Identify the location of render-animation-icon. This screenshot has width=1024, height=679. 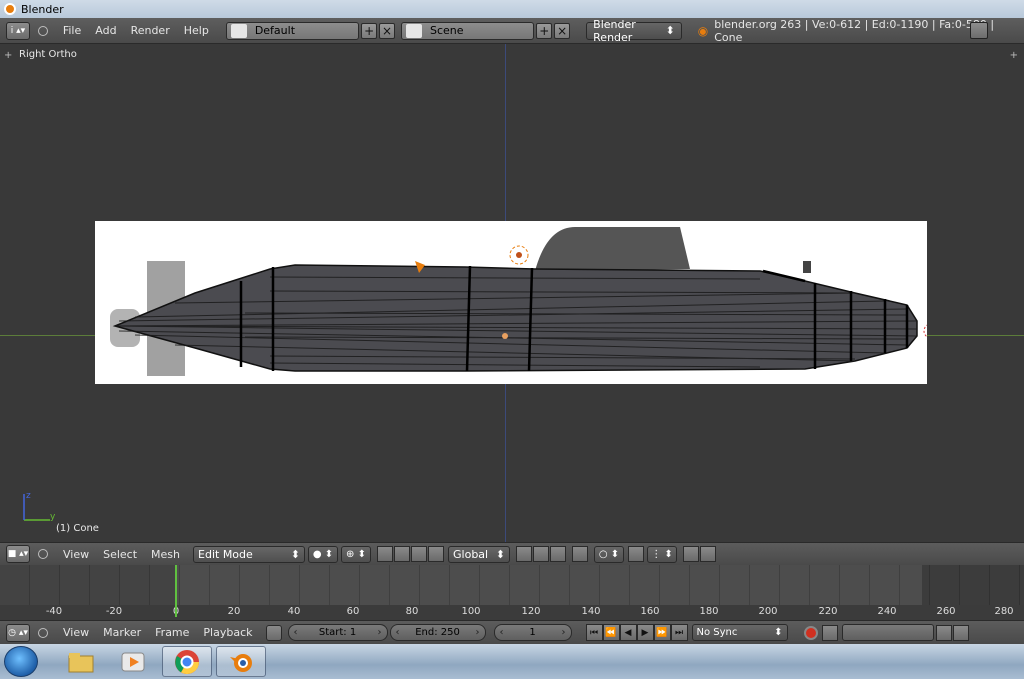
(708, 554).